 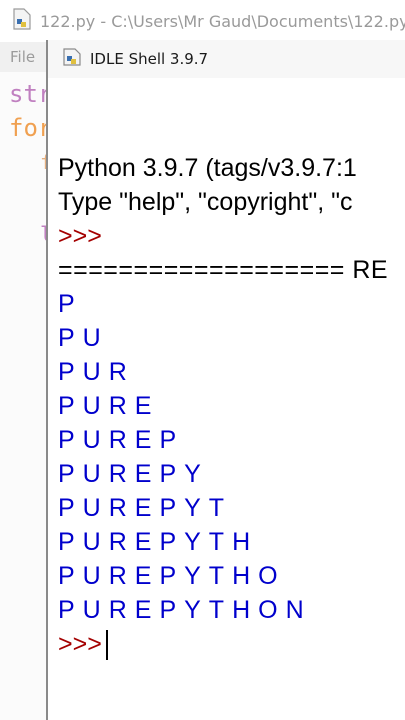 What do you see at coordinates (133, 474) in the screenshot?
I see `output-line: PUREPY` at bounding box center [133, 474].